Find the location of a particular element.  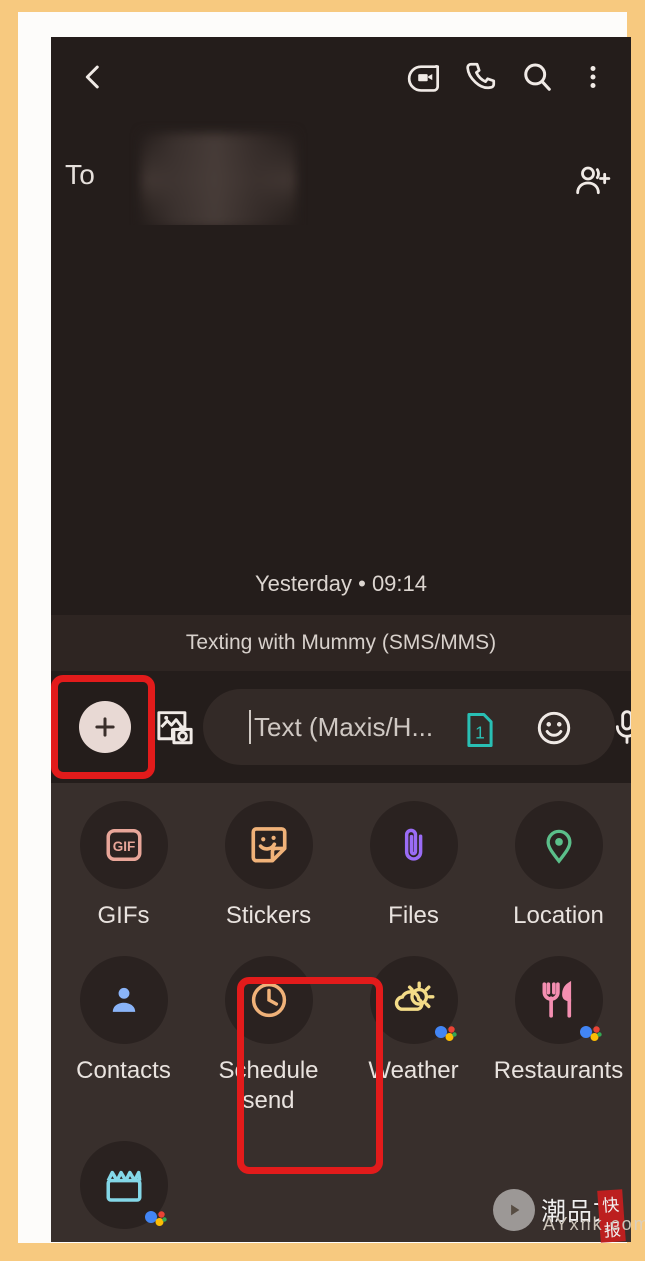

tray-item-schedule-send: Schedule send is located at coordinates (268, 1035).